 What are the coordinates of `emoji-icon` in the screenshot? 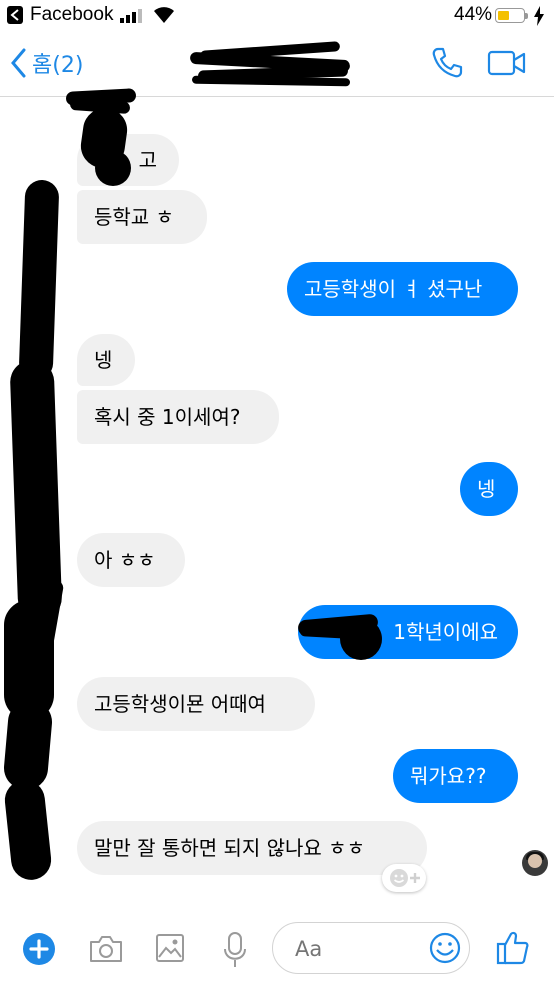 It's located at (445, 948).